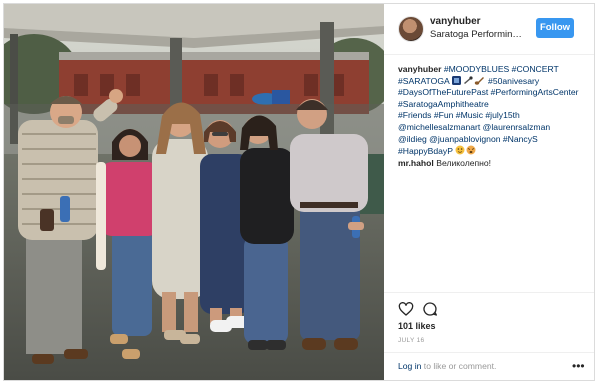 The height and width of the screenshot is (386, 600). Describe the element at coordinates (489, 54) in the screenshot. I see `header-divider` at that location.